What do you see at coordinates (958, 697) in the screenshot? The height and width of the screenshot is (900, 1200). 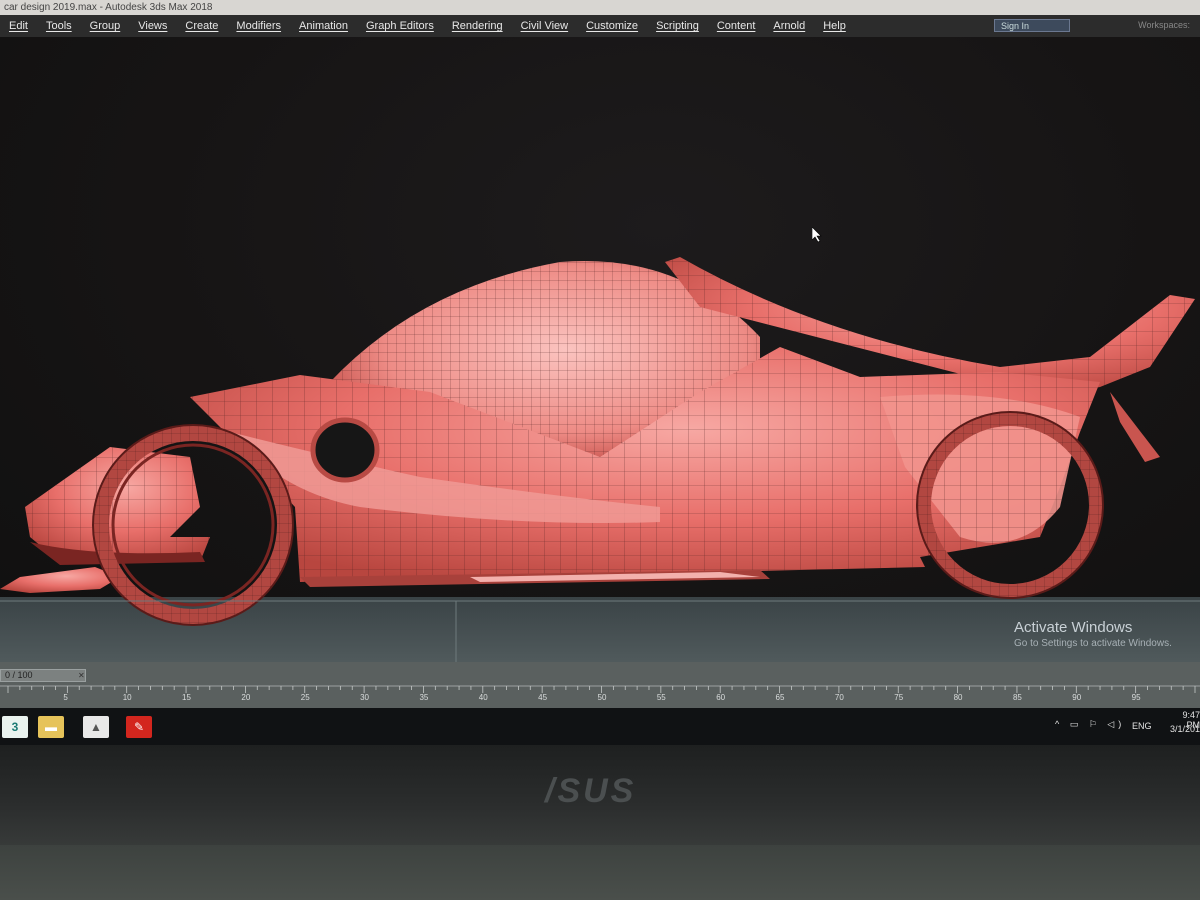 I see `tick-label: 80` at bounding box center [958, 697].